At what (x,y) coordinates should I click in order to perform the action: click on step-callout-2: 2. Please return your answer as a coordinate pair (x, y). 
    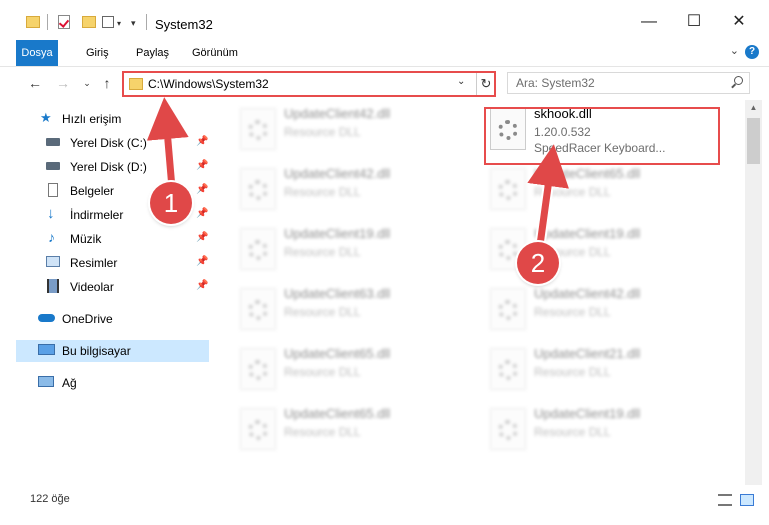
    Looking at the image, I should click on (538, 263).